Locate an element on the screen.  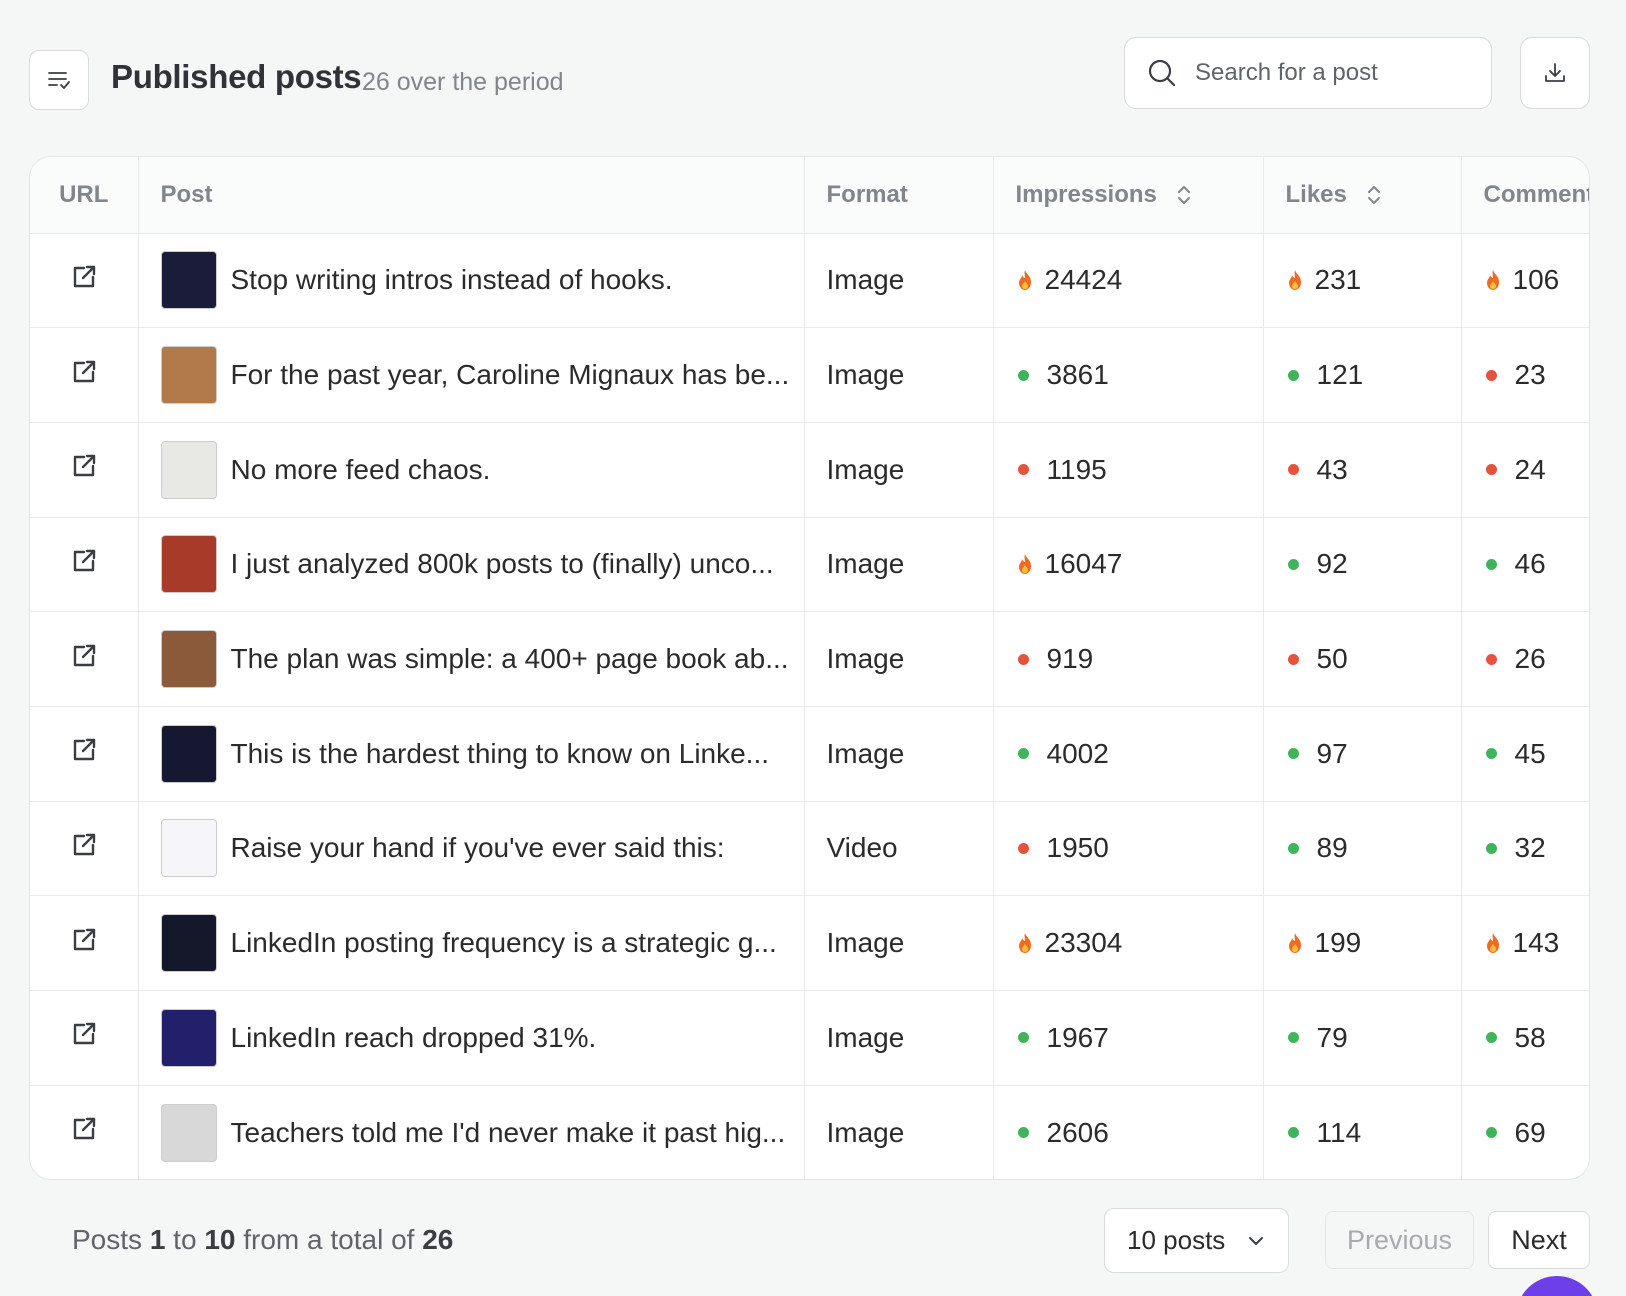
post-cell: No more feed chaos. is located at coordinates (471, 470).